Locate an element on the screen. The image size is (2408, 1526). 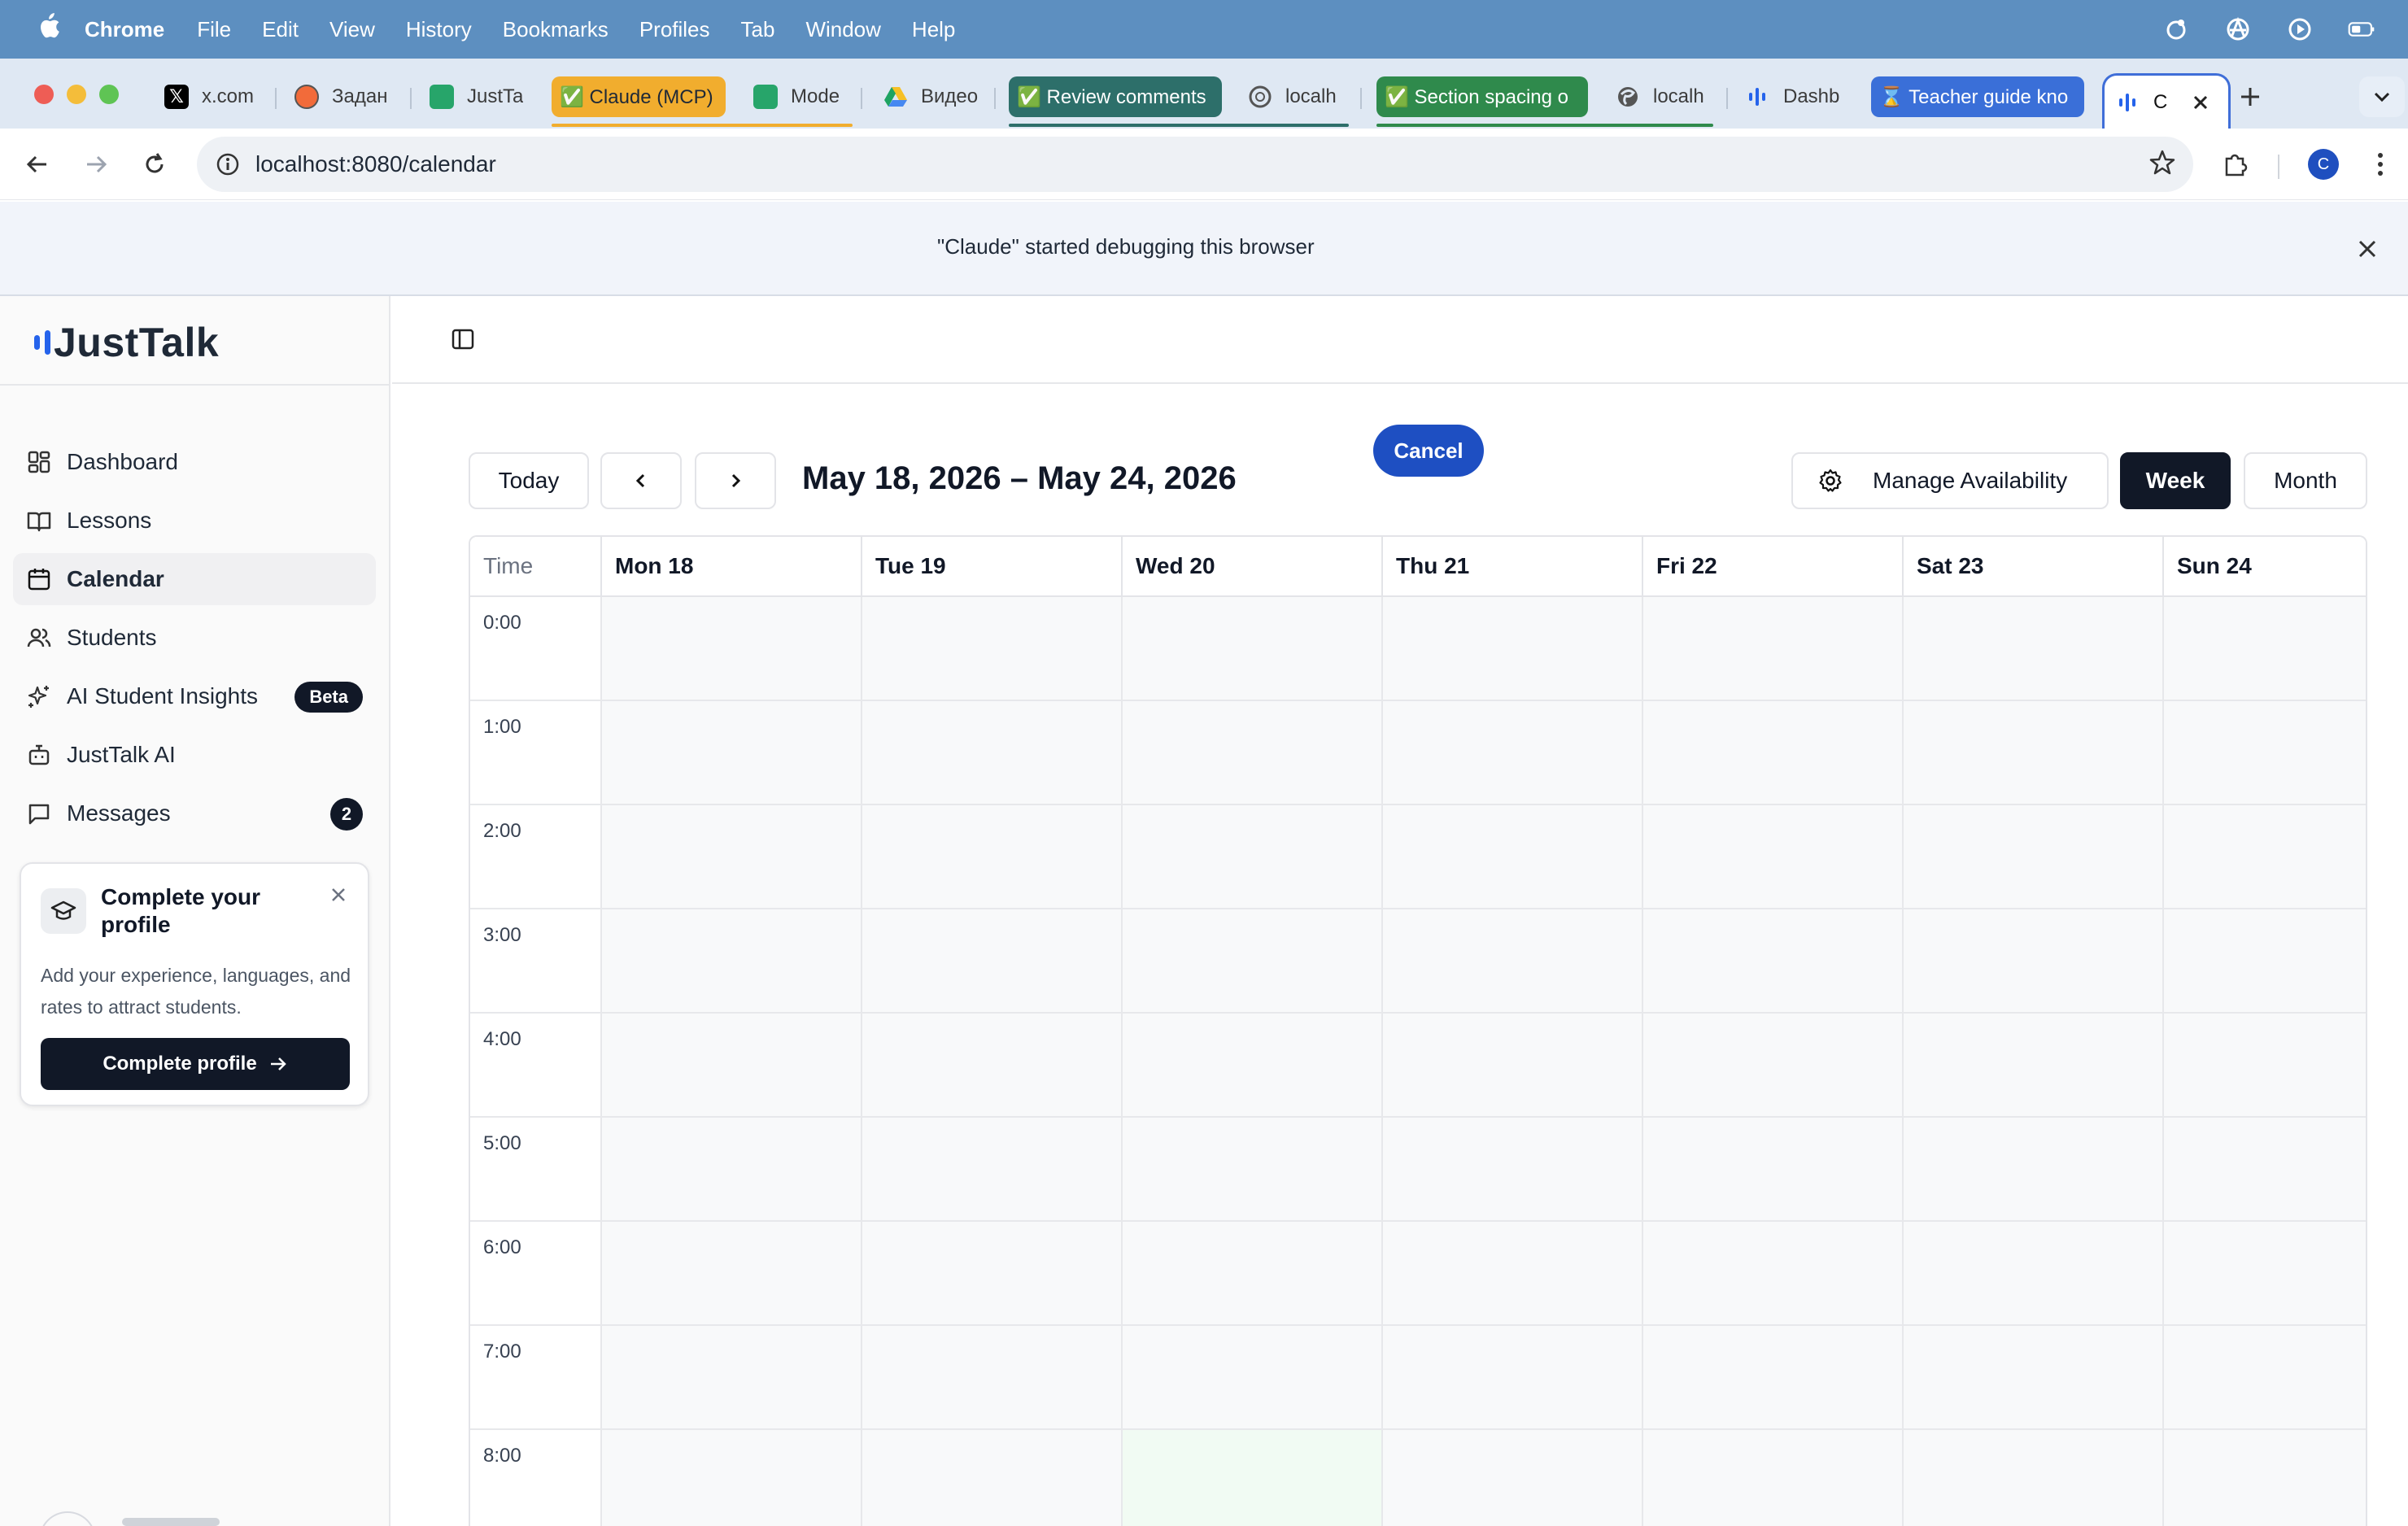
play-circle-icon is located at coordinates (2300, 29).